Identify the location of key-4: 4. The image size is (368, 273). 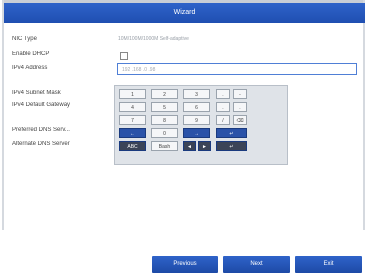
(132, 107).